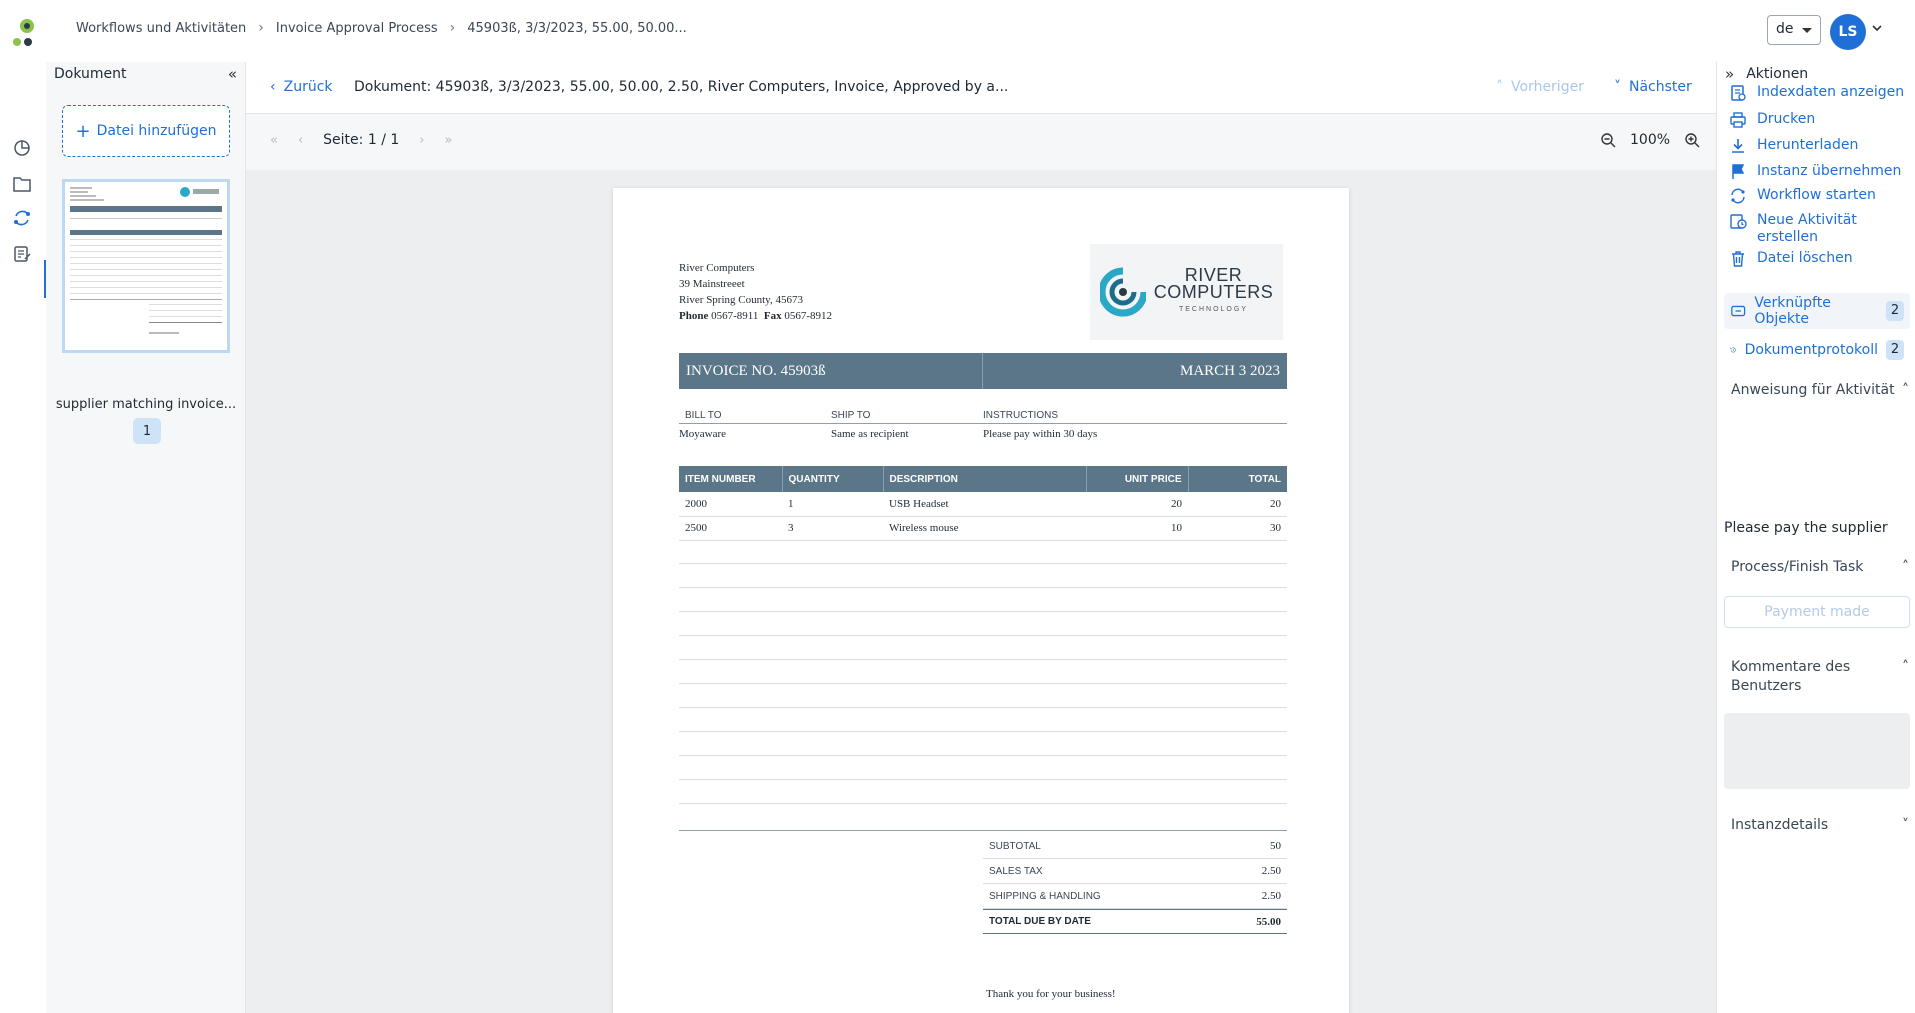 The image size is (1915, 1013). I want to click on comments-input, so click(1817, 751).